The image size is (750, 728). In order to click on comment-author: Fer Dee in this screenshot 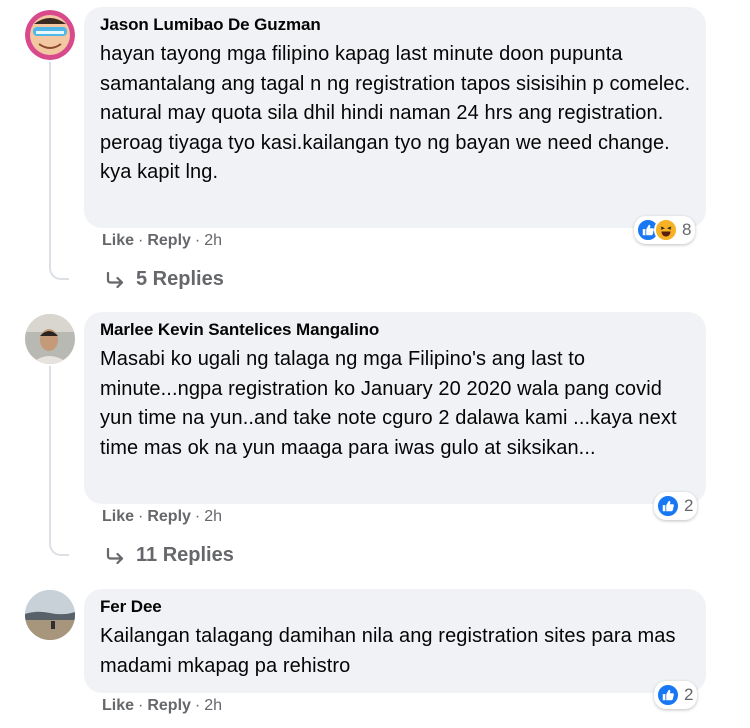, I will do `click(396, 607)`.